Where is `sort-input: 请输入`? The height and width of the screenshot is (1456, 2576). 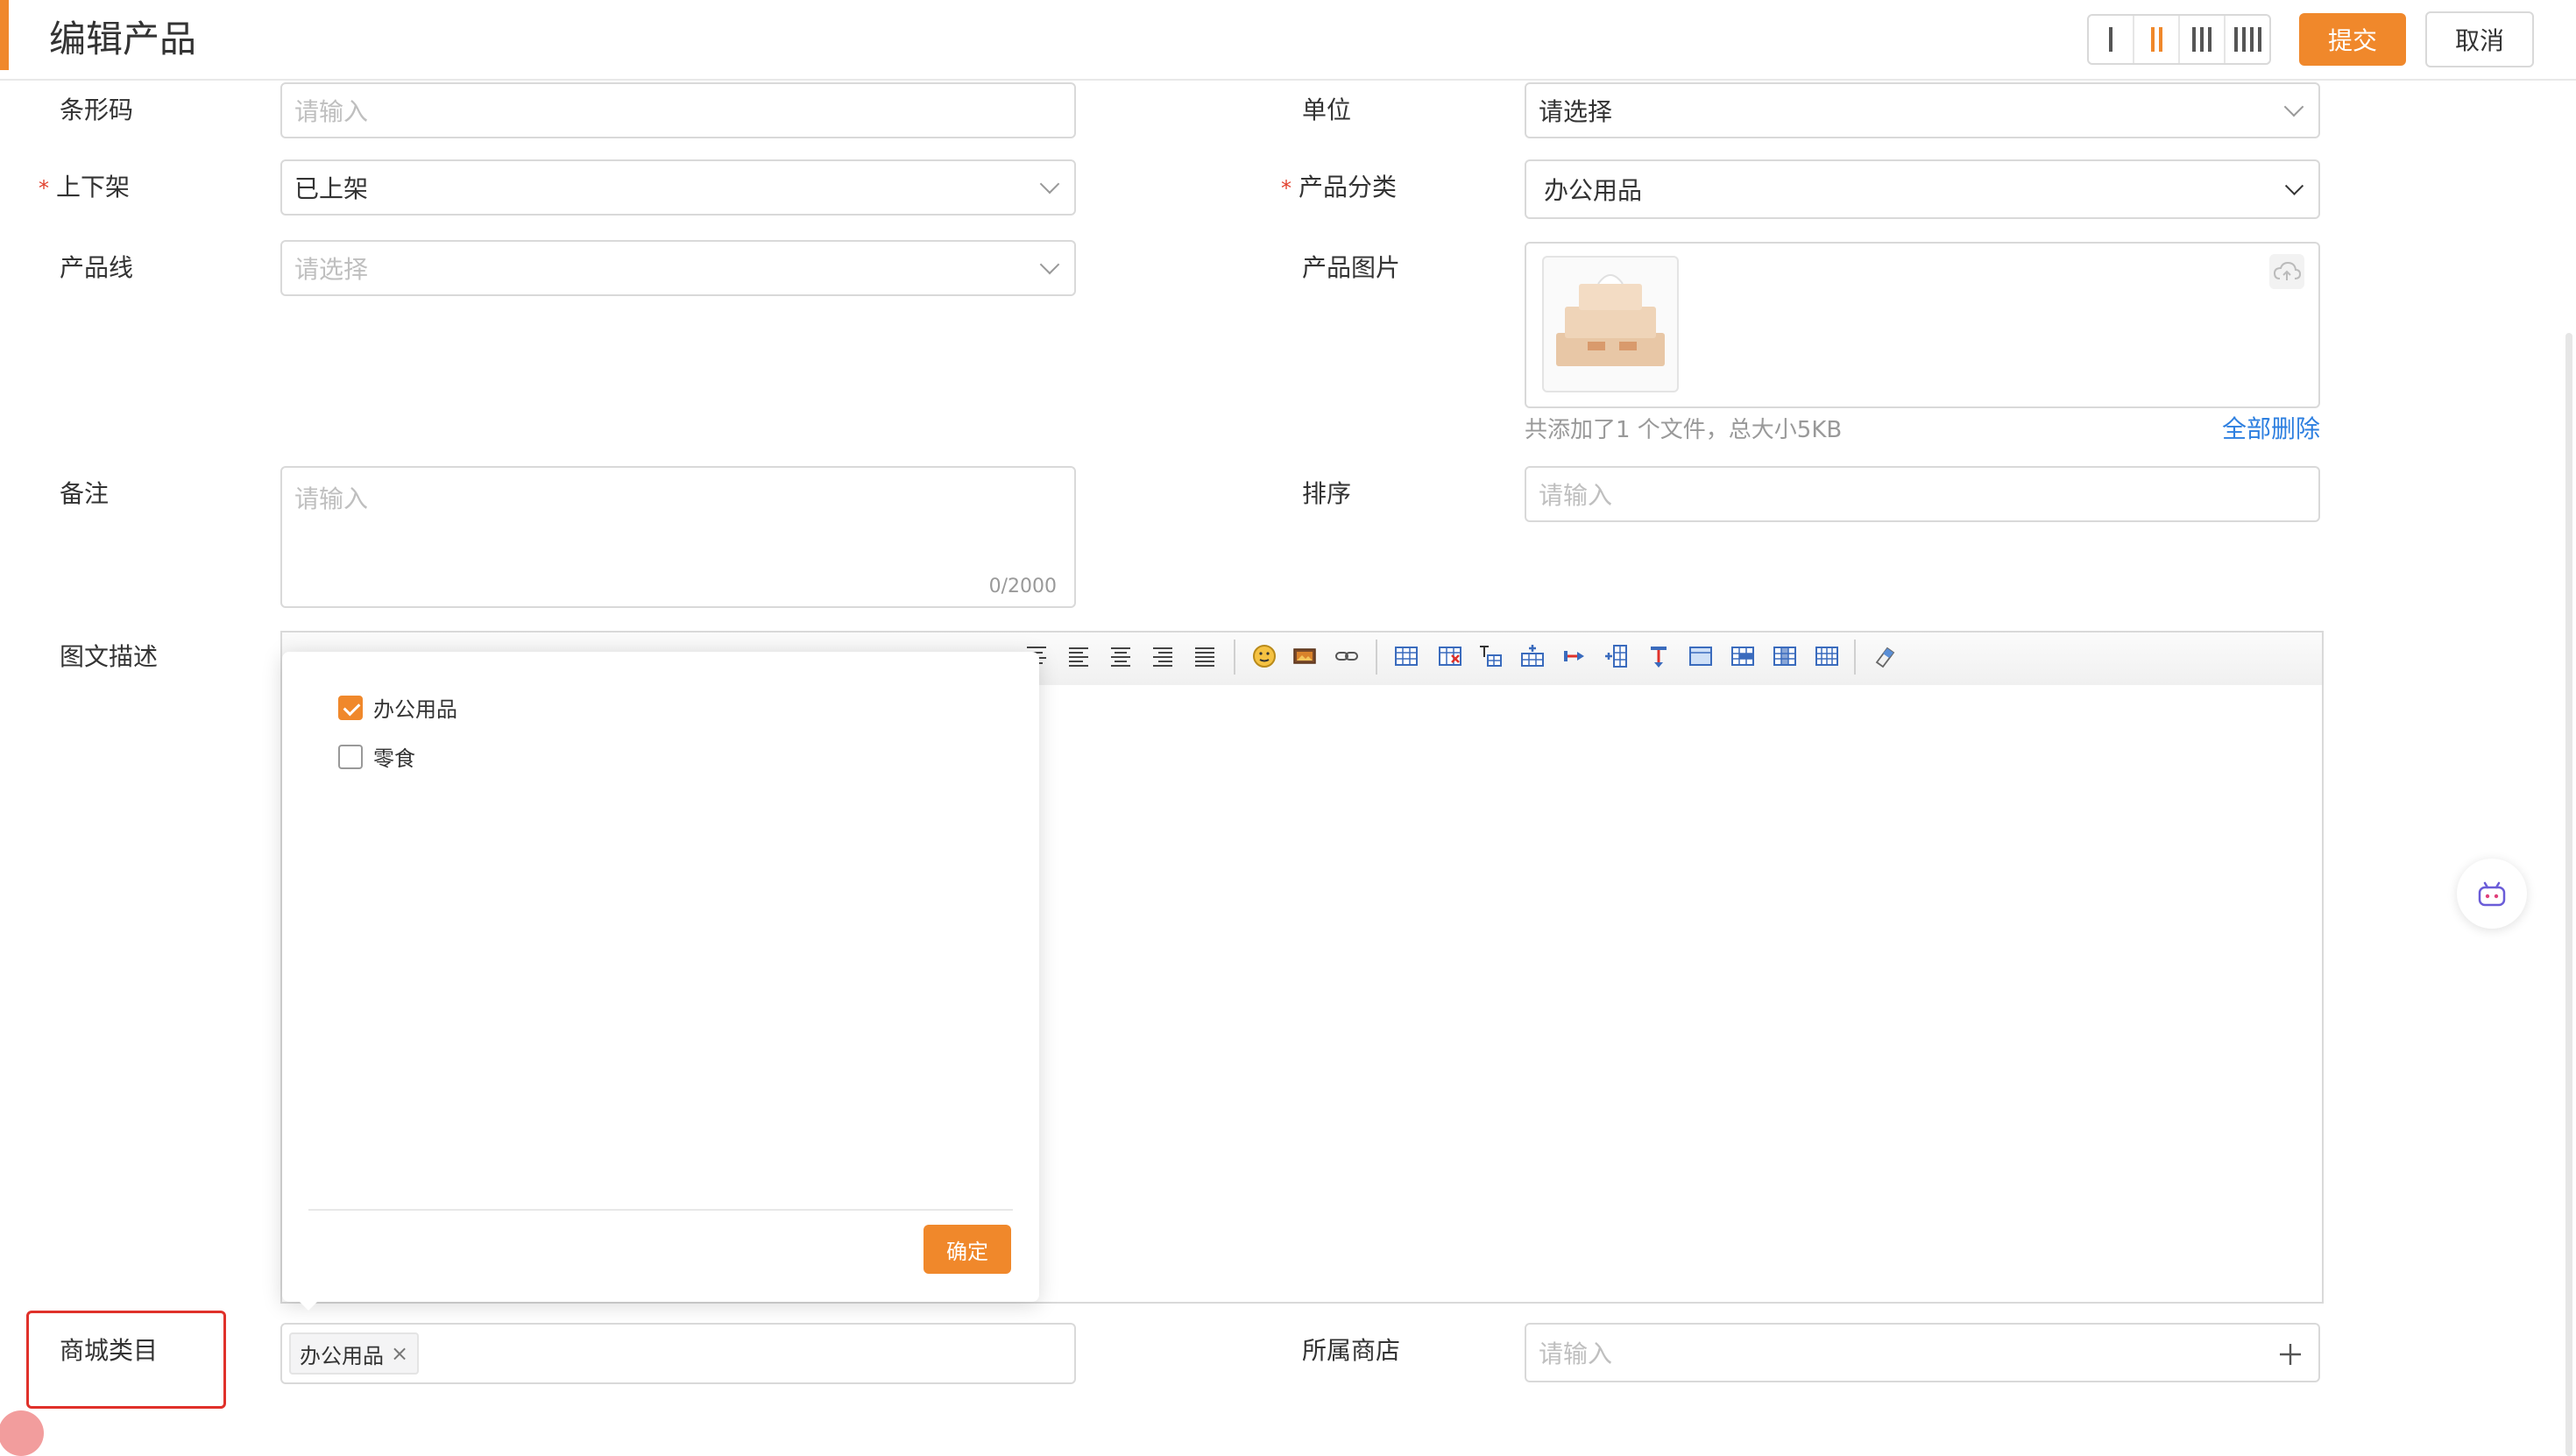 sort-input: 请输入 is located at coordinates (1922, 494).